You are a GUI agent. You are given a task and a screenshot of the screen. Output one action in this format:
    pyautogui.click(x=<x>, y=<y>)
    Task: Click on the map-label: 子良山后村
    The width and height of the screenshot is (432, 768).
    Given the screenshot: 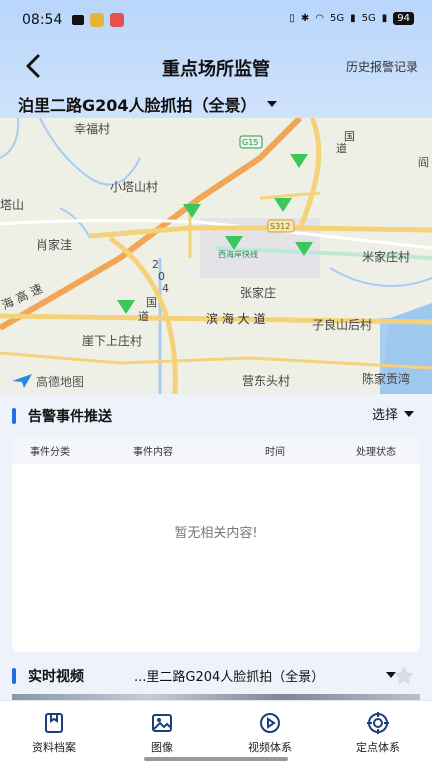 What is the action you would take?
    pyautogui.click(x=342, y=325)
    